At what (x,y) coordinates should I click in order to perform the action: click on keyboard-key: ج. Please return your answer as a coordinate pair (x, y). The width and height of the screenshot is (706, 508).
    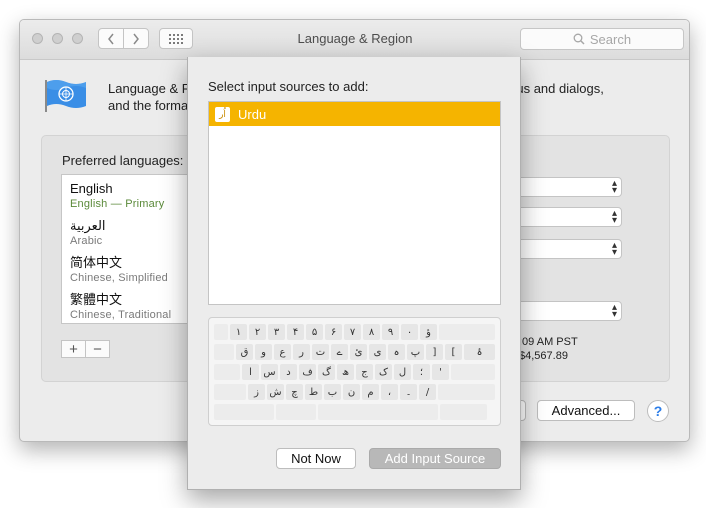
    Looking at the image, I should click on (364, 372).